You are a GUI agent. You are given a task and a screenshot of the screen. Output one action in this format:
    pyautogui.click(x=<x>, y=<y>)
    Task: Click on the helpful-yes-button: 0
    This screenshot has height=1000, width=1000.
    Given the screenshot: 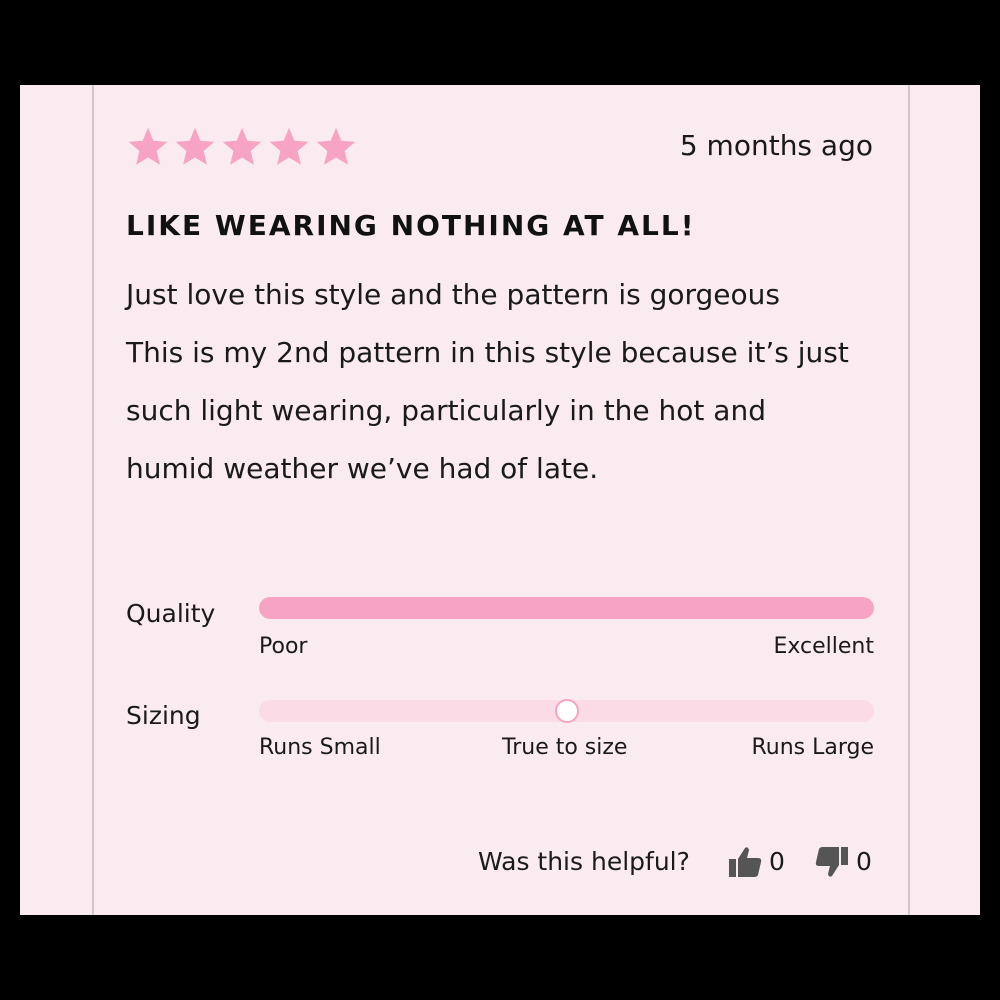 What is the action you would take?
    pyautogui.click(x=756, y=862)
    